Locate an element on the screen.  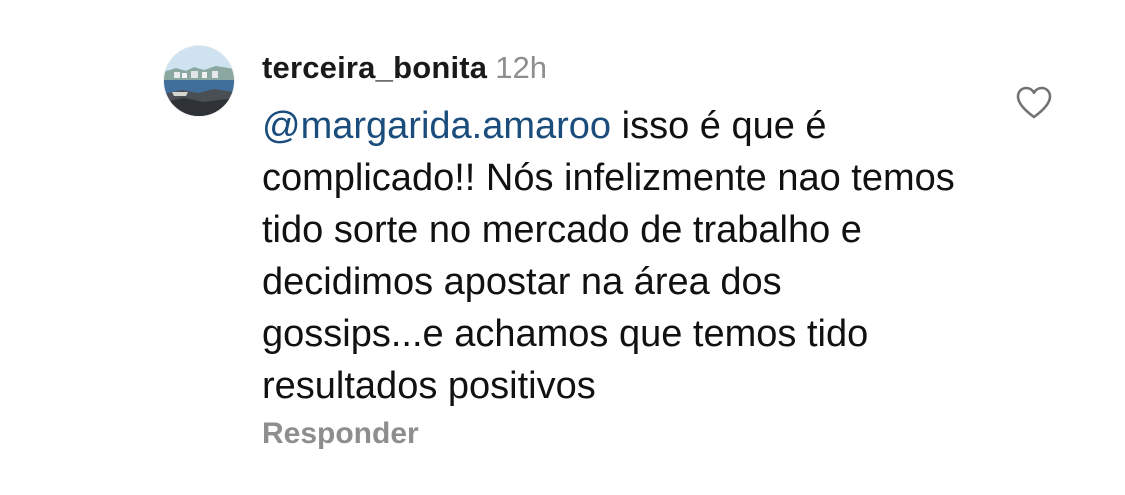
avatar-photo is located at coordinates (199, 81).